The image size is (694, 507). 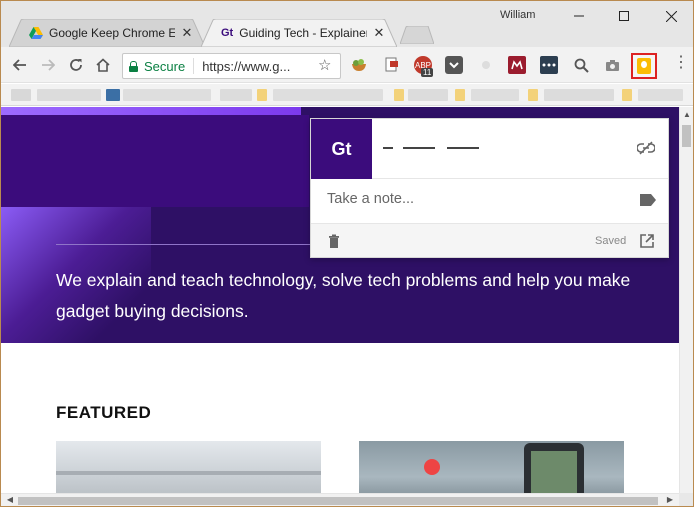 I want to click on google-drive-icon, so click(x=36, y=33).